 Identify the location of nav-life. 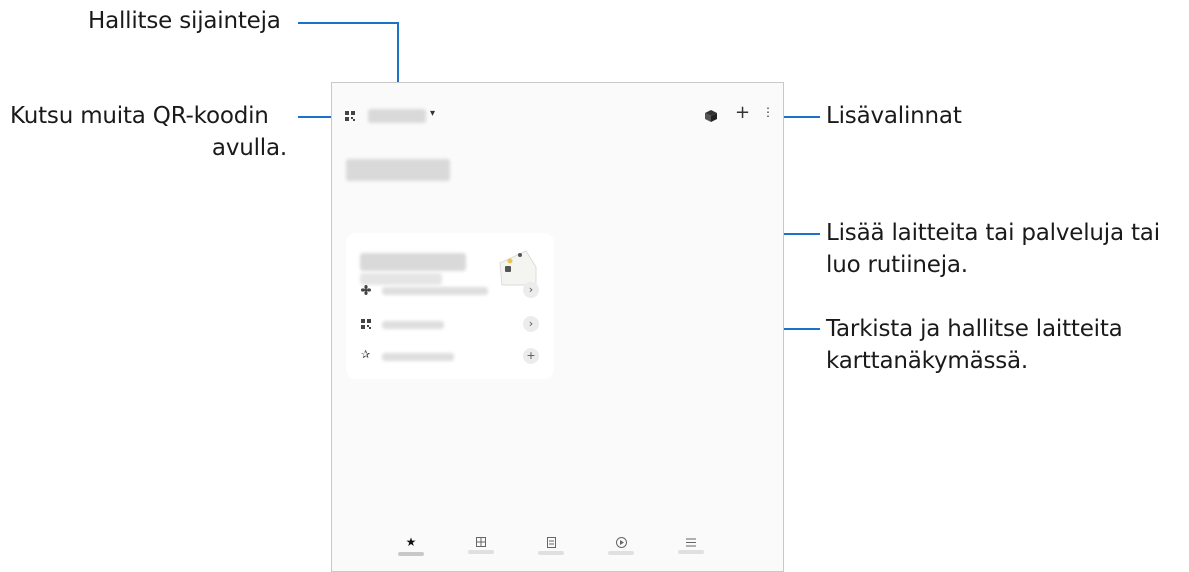
(551, 545).